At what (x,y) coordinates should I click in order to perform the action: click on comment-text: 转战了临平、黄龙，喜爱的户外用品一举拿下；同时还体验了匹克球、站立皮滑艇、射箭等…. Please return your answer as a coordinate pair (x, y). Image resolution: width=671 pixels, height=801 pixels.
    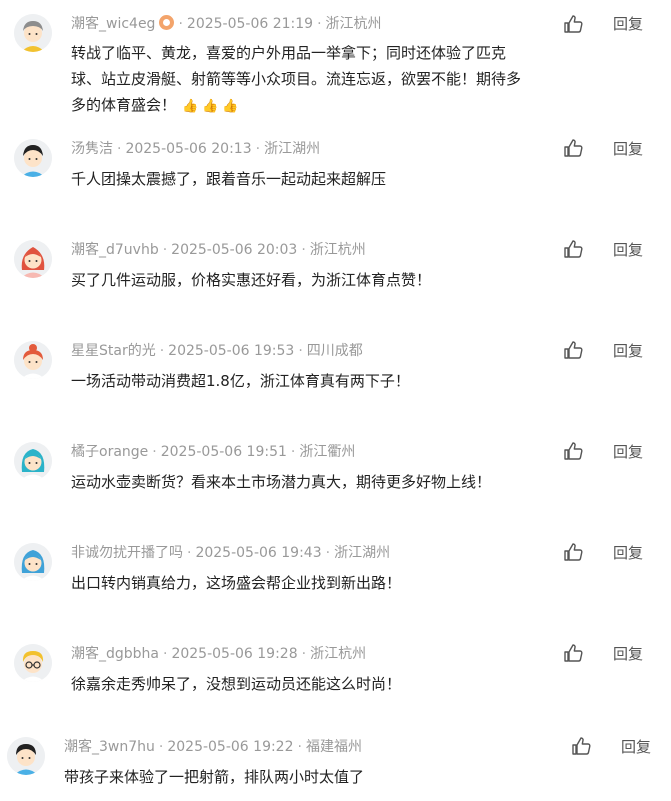
    Looking at the image, I should click on (296, 79).